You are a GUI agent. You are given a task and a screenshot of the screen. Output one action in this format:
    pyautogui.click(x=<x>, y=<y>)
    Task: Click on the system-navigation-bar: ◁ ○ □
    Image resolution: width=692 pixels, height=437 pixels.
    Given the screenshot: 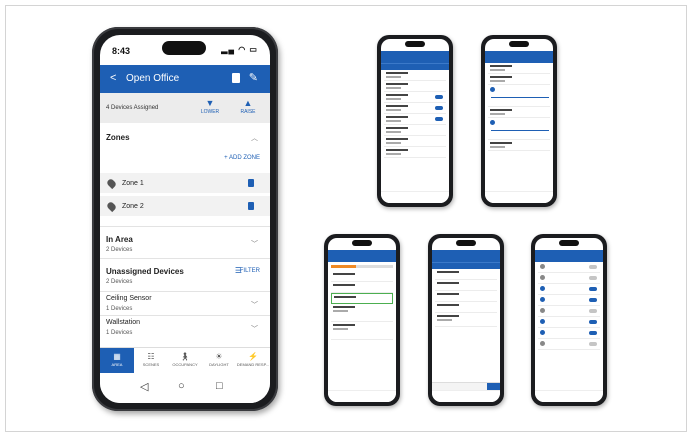 What is the action you would take?
    pyautogui.click(x=185, y=388)
    